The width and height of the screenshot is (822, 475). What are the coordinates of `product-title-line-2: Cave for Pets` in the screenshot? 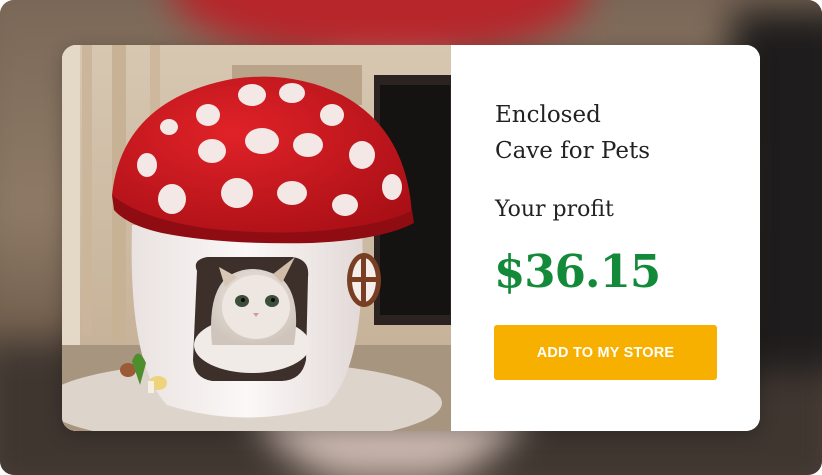 It's located at (572, 151).